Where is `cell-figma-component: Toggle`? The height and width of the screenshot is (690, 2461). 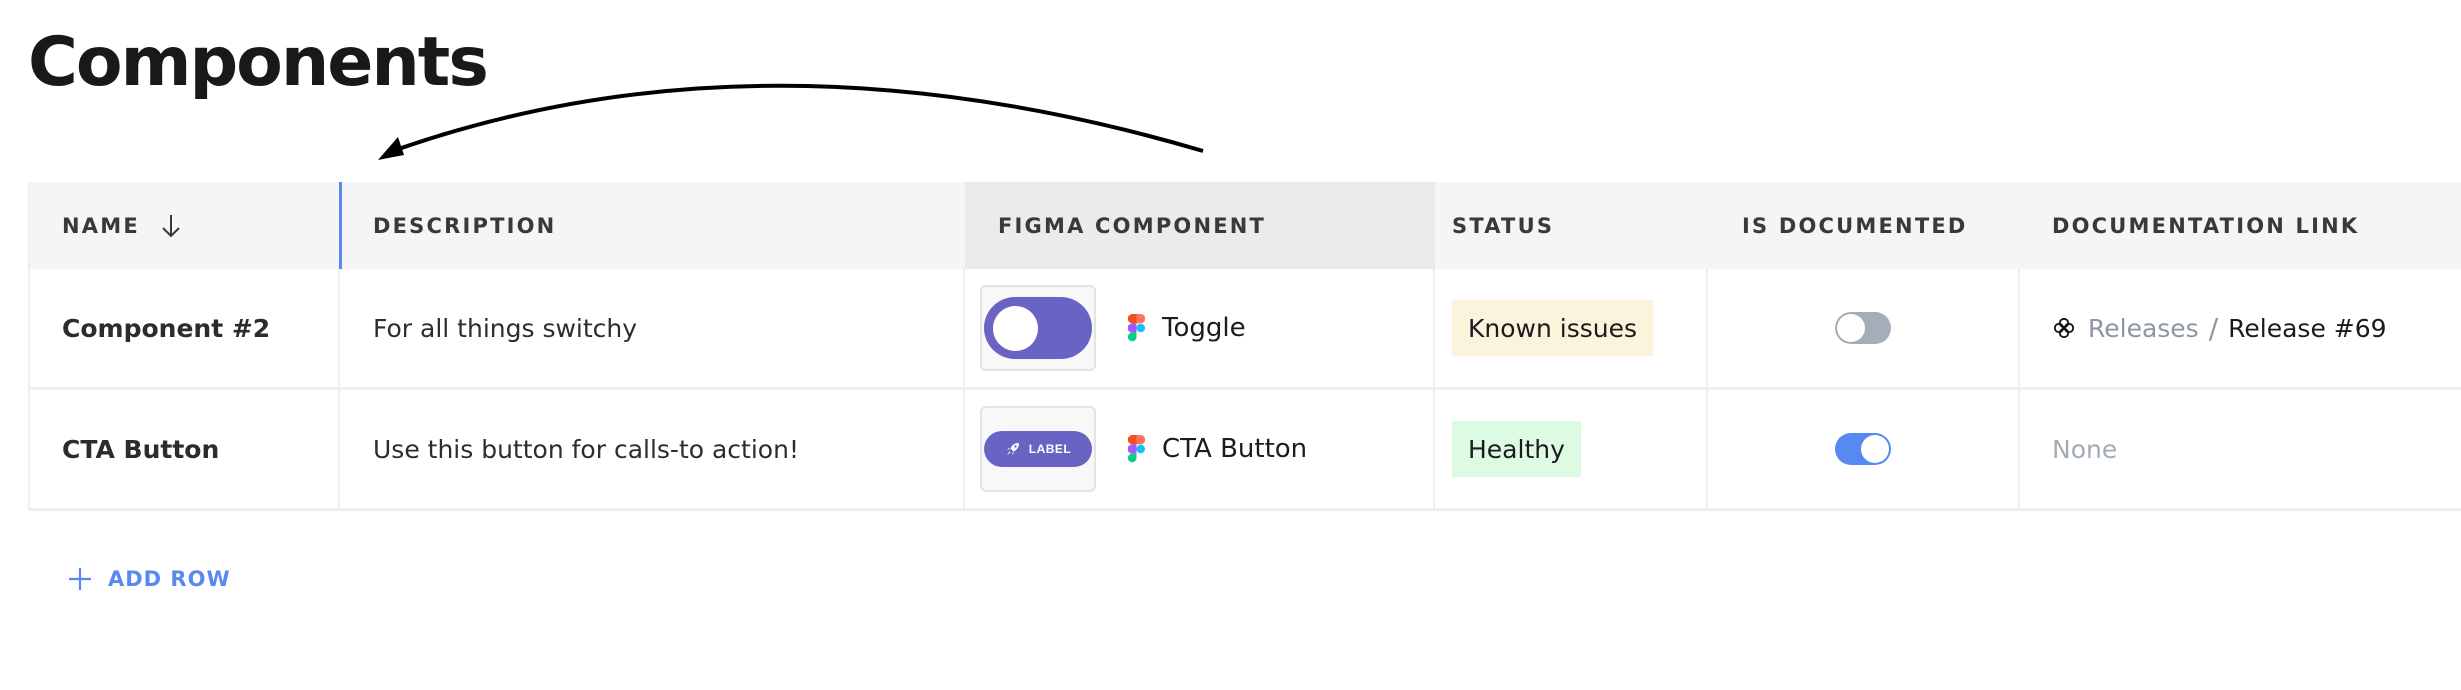
cell-figma-component: Toggle is located at coordinates (1200, 328).